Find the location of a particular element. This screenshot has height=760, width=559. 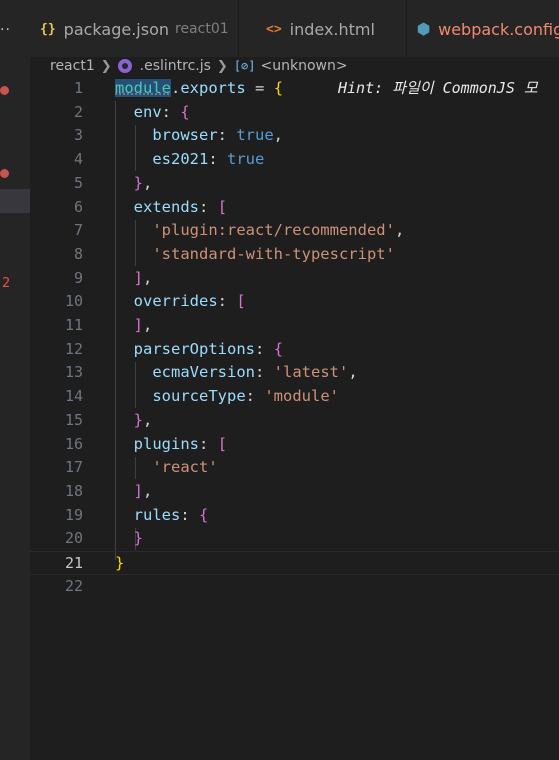

line-number: 9 is located at coordinates (78, 277).